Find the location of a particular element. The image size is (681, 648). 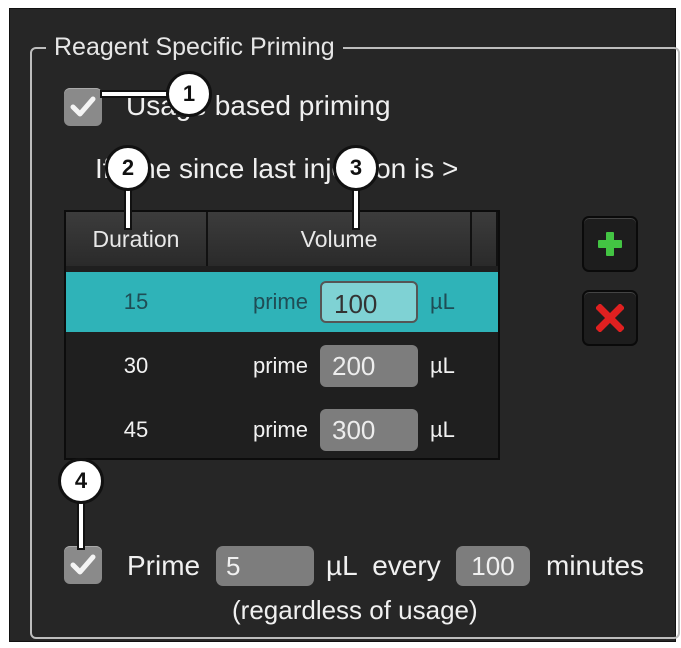

prime-volume-field: 5 is located at coordinates (265, 566).